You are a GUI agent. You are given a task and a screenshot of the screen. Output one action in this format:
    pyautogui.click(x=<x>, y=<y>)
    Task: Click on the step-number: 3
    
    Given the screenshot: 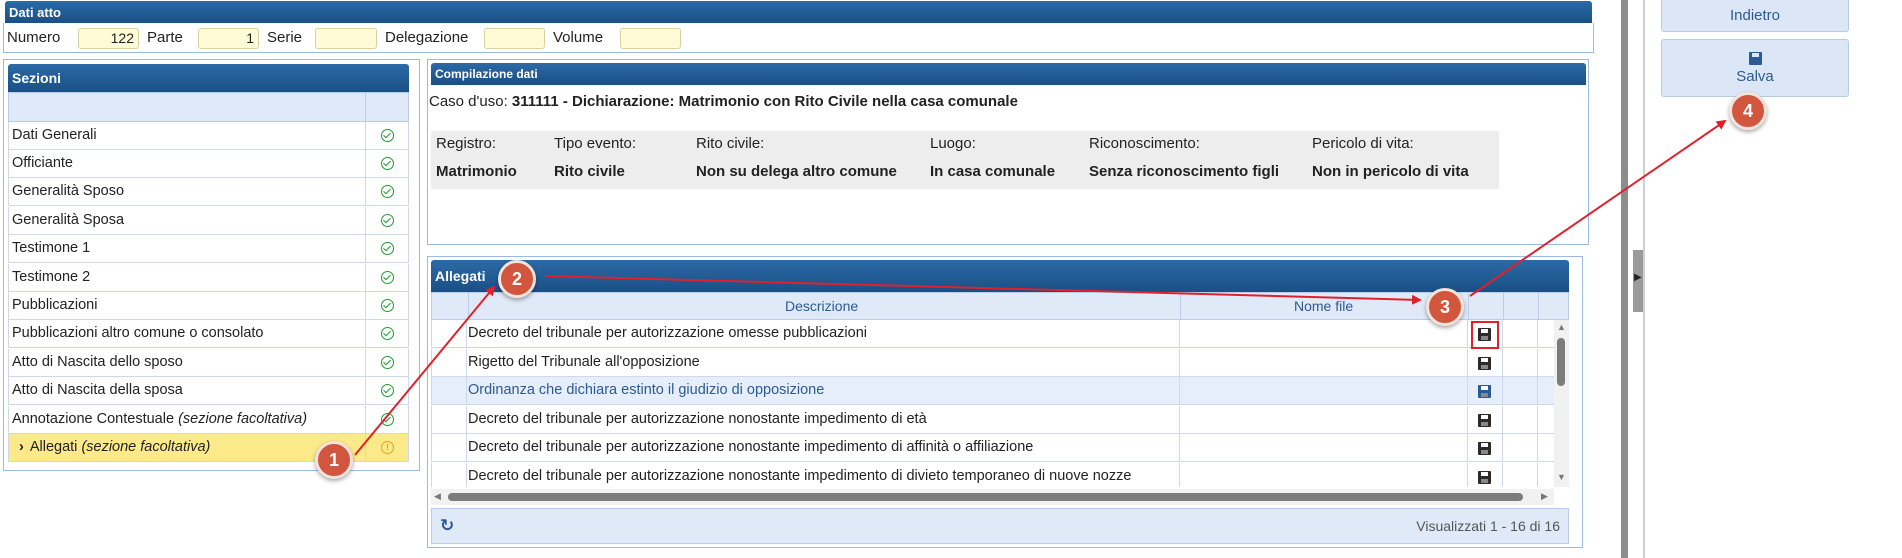 What is the action you would take?
    pyautogui.click(x=1444, y=307)
    